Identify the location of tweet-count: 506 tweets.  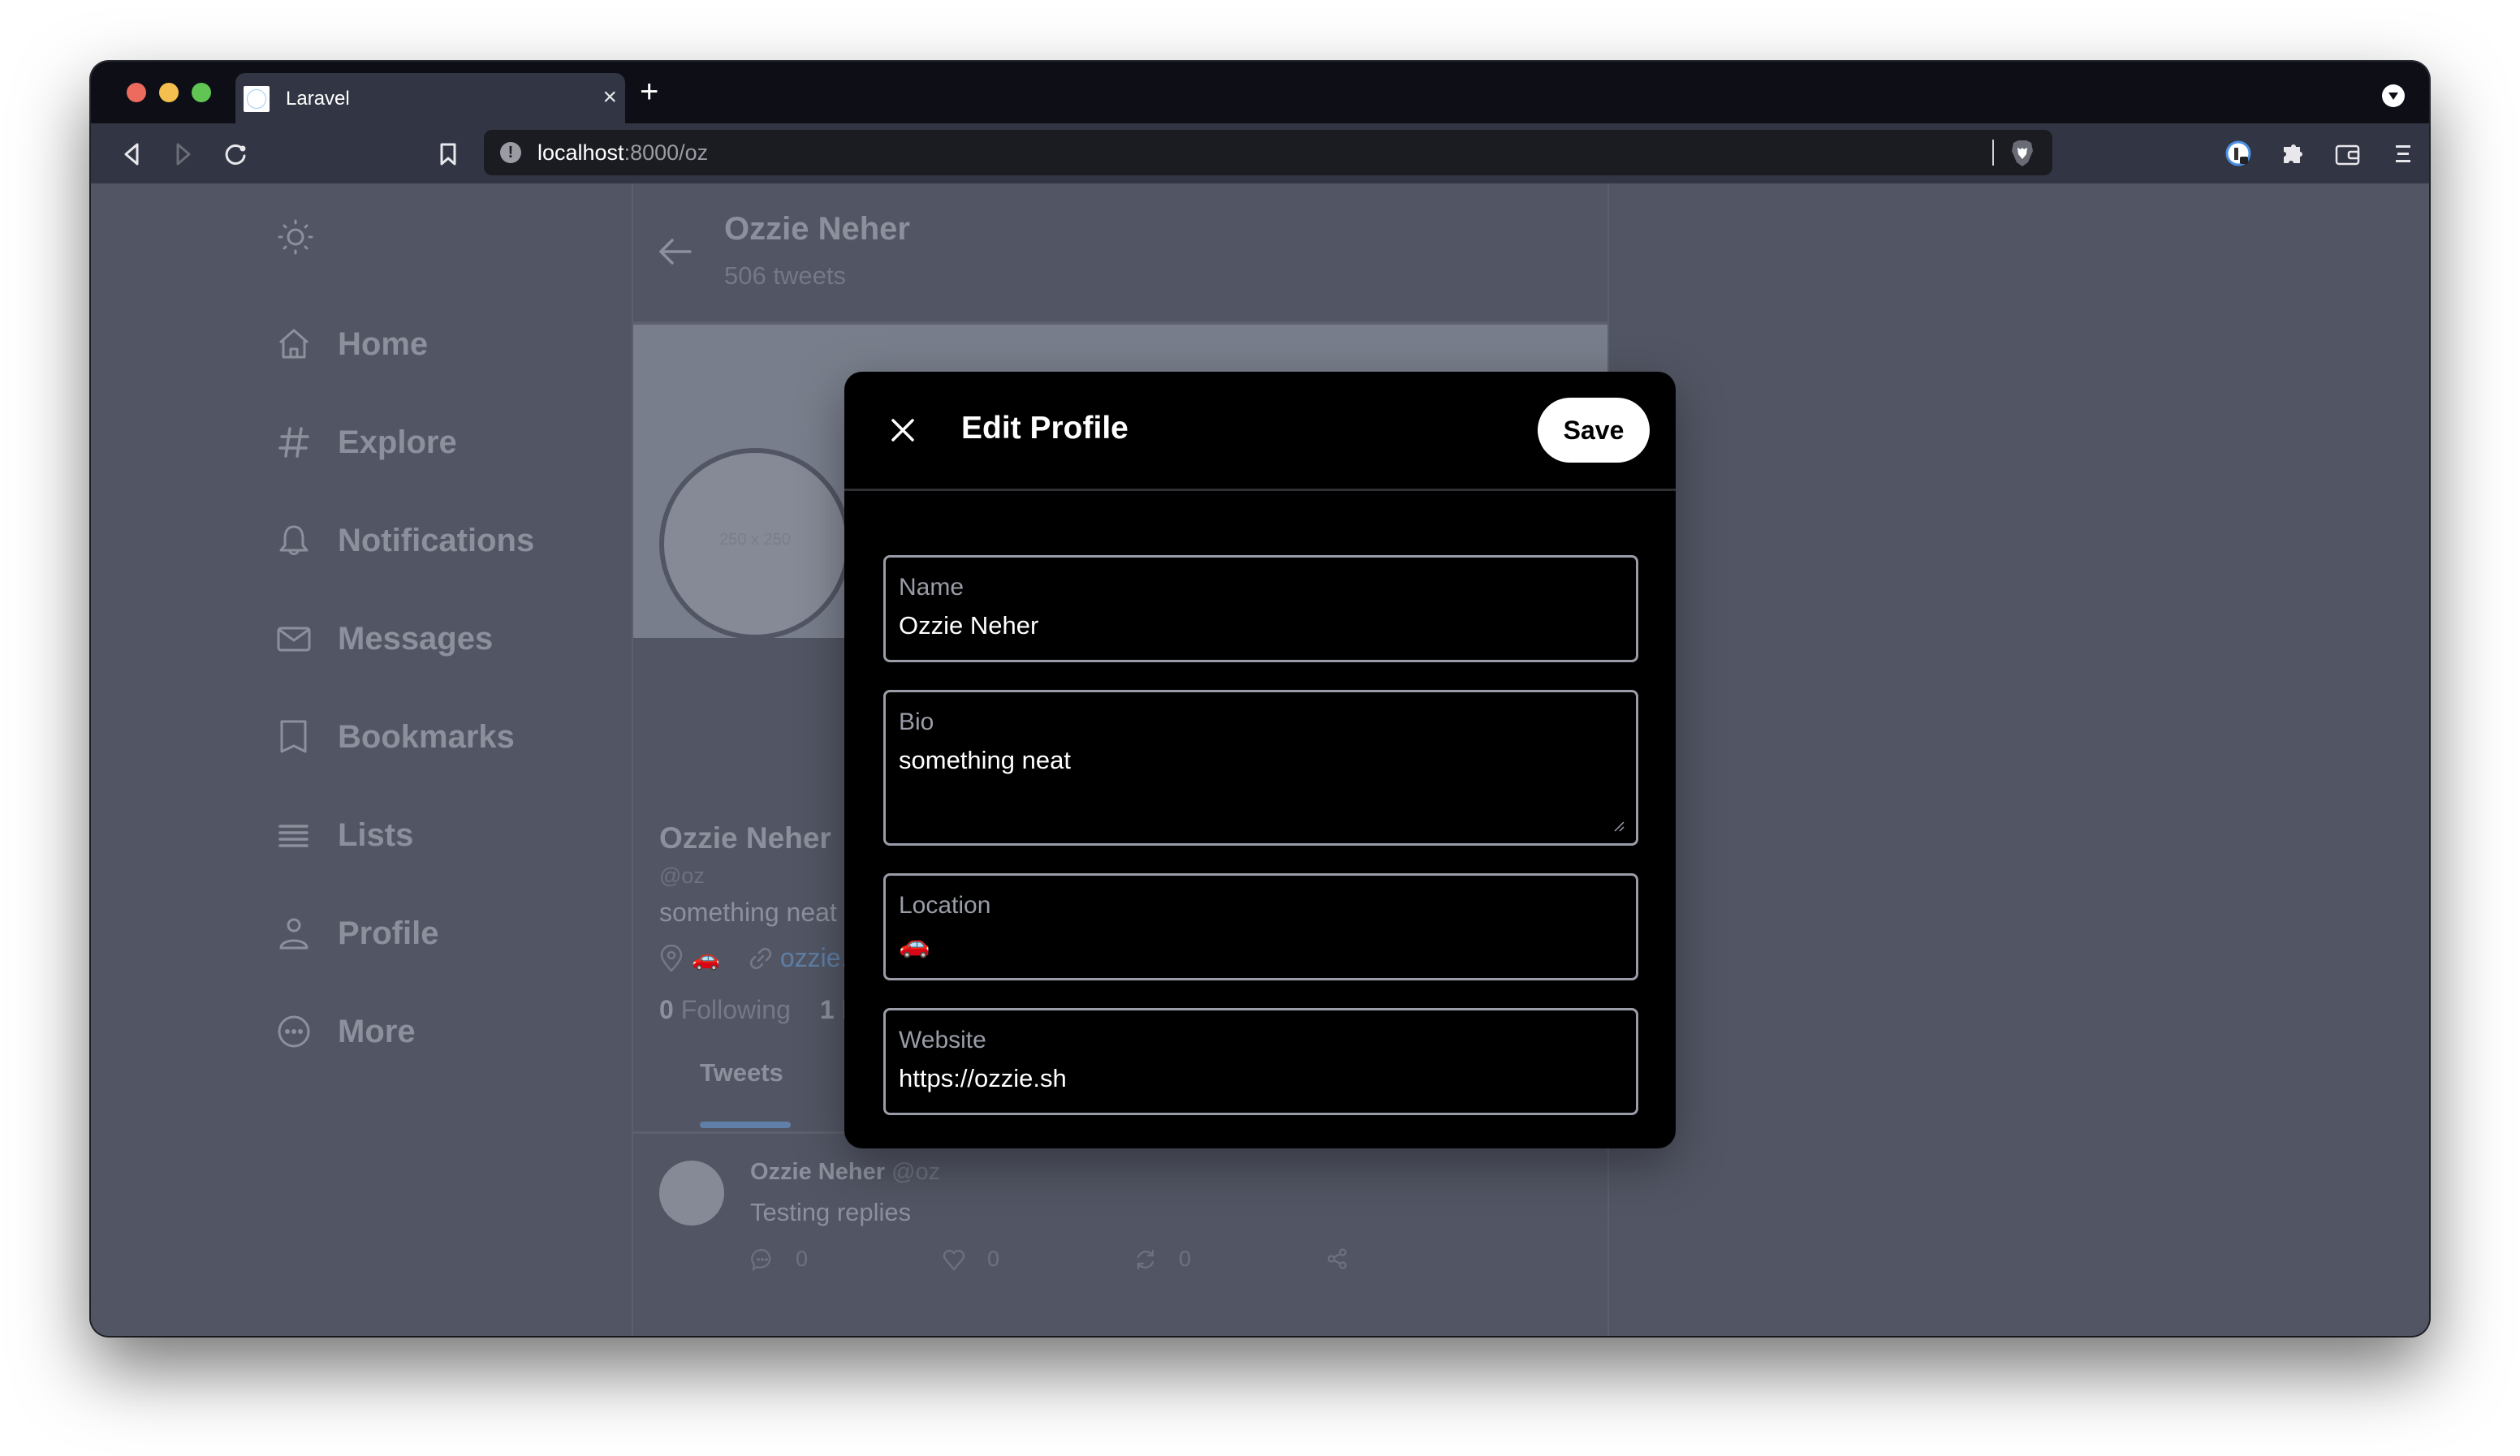
(785, 276).